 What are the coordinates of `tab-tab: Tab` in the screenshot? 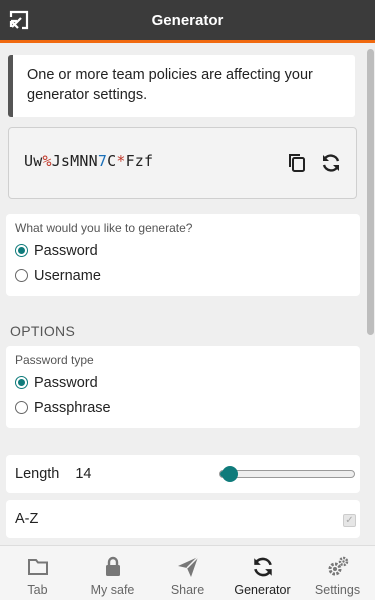 It's located at (37, 573).